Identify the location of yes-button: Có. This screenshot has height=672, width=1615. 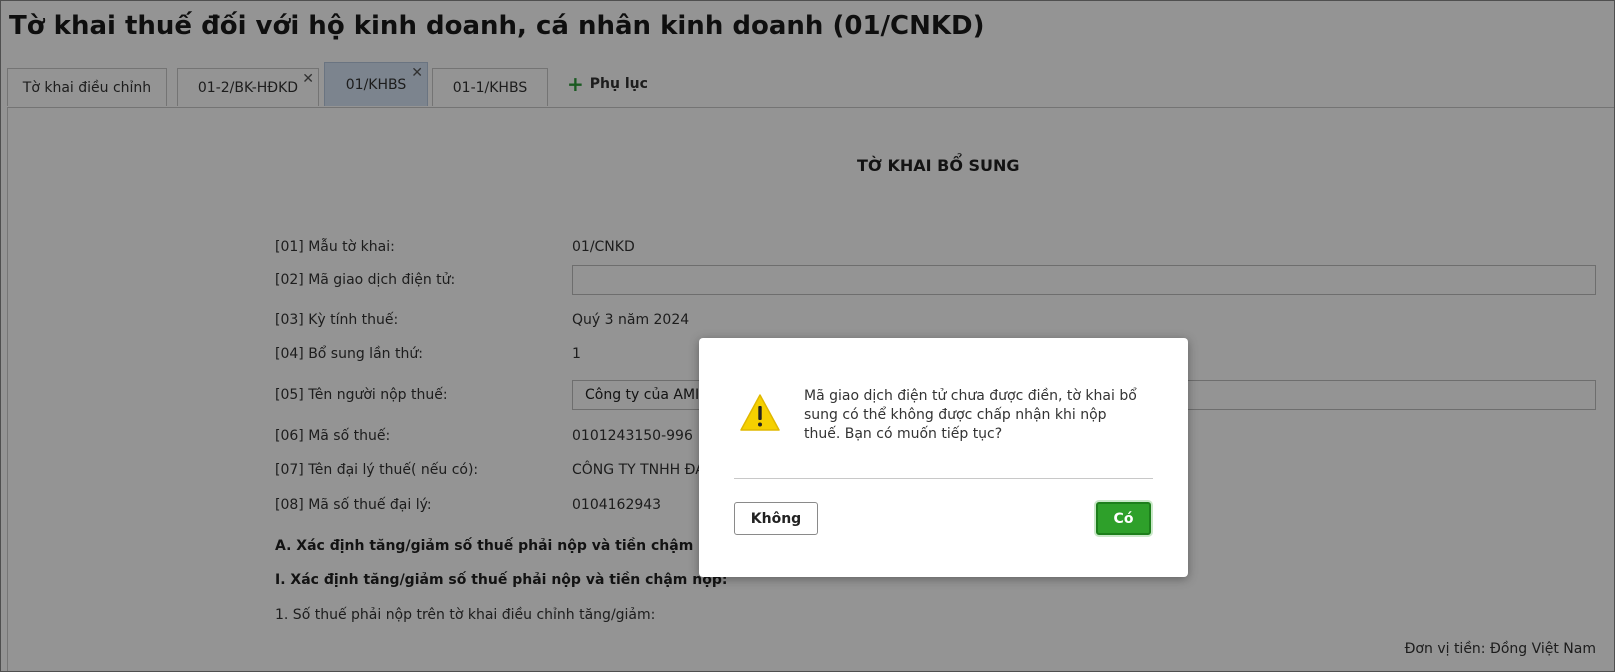
(1123, 518).